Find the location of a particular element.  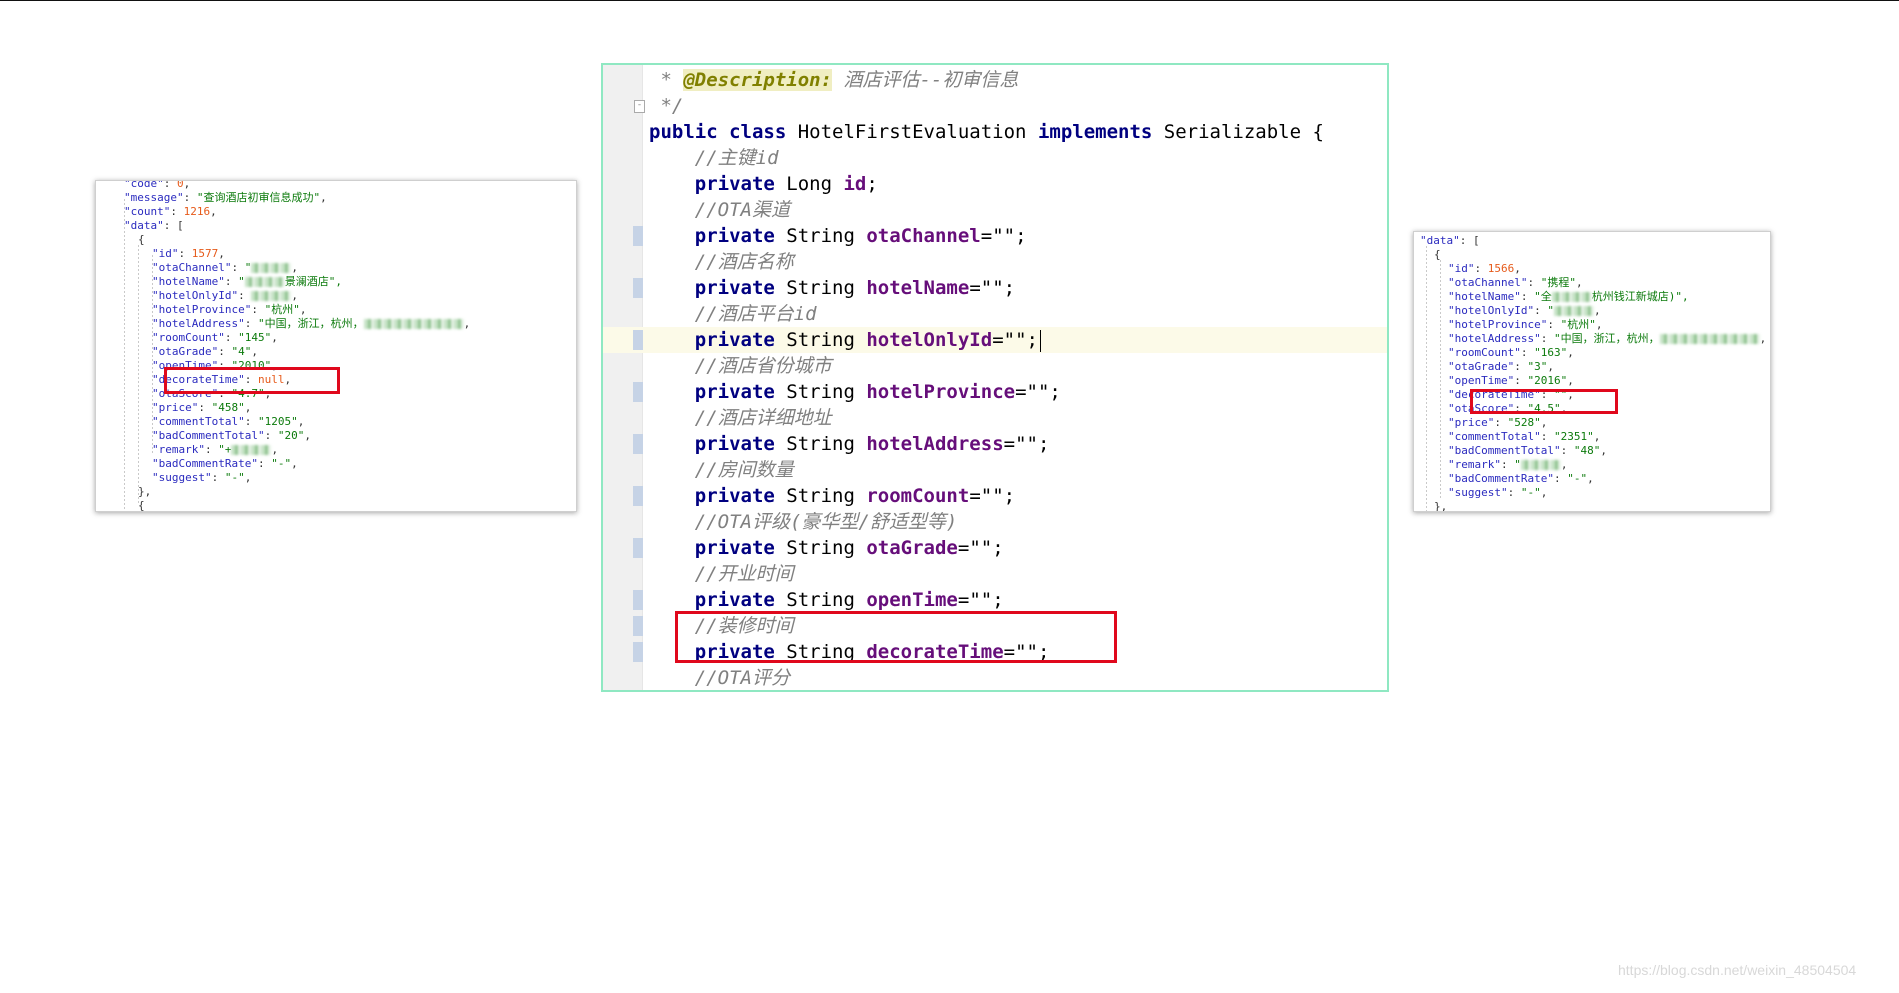

json-line: "count": 1216, is located at coordinates (170, 211).